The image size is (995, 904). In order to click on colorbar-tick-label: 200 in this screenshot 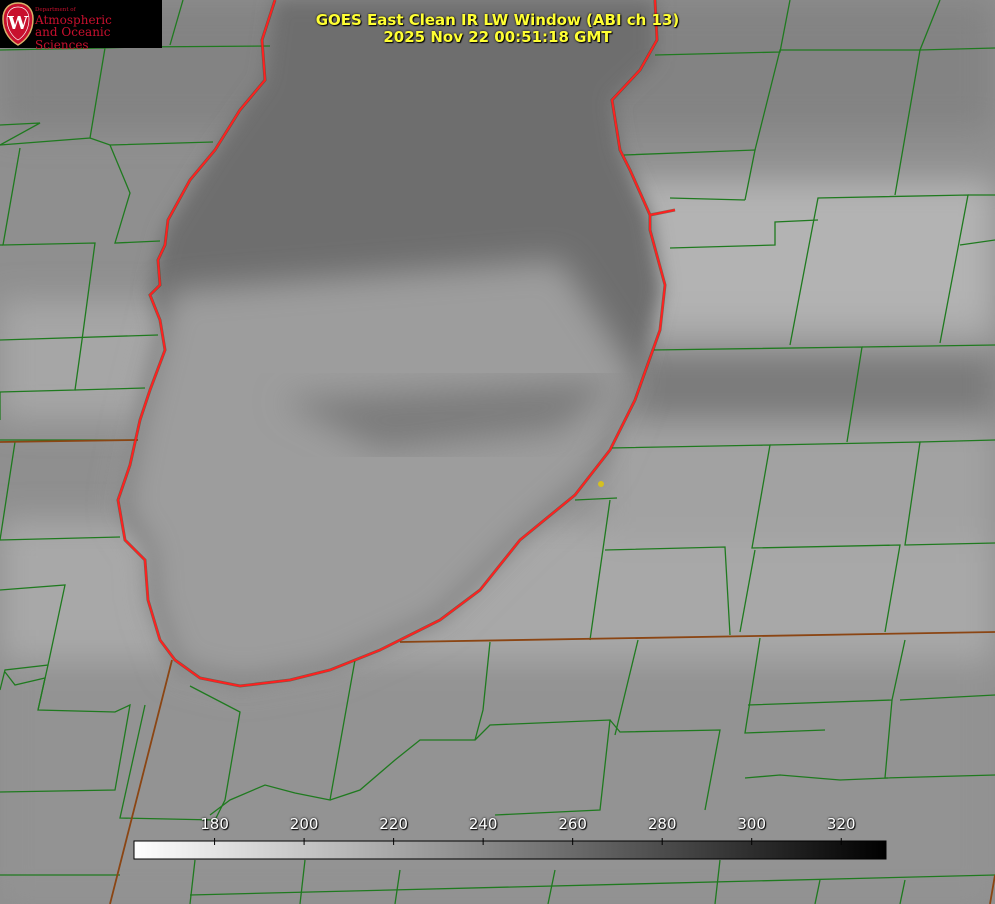, I will do `click(304, 824)`.